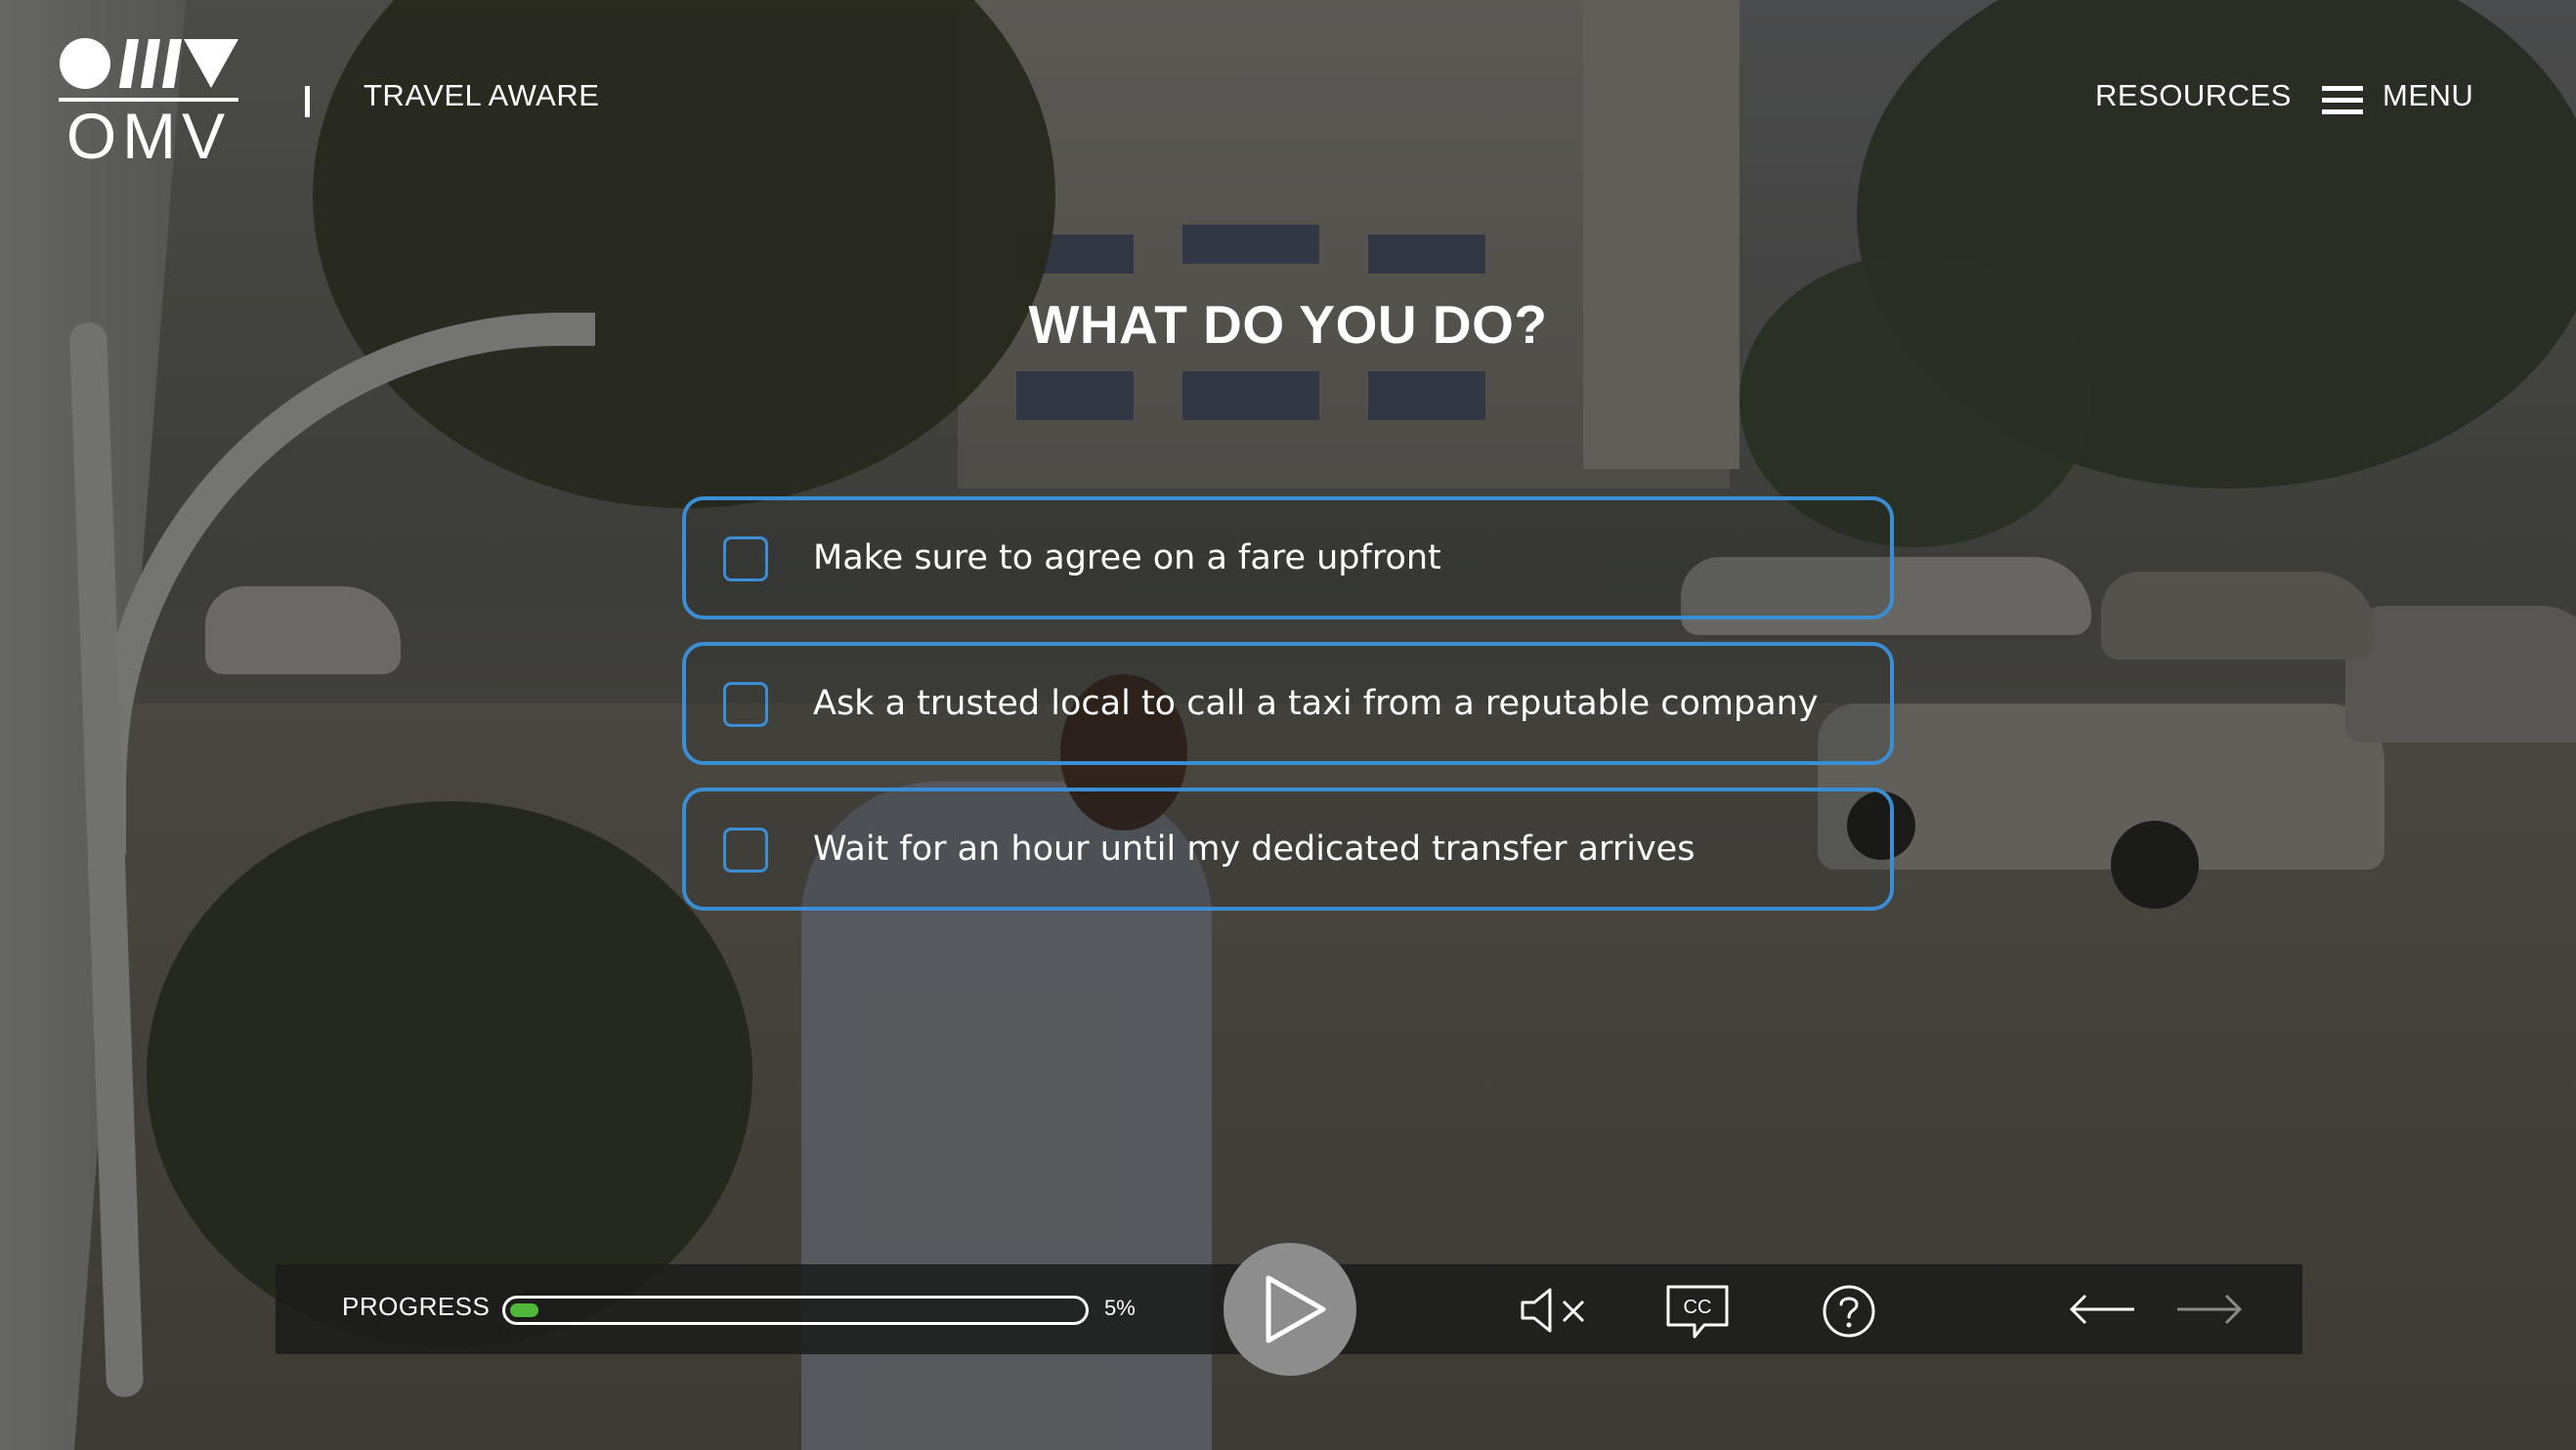 Image resolution: width=2576 pixels, height=1450 pixels. What do you see at coordinates (2194, 95) in the screenshot?
I see `resources-button: RESOURCES` at bounding box center [2194, 95].